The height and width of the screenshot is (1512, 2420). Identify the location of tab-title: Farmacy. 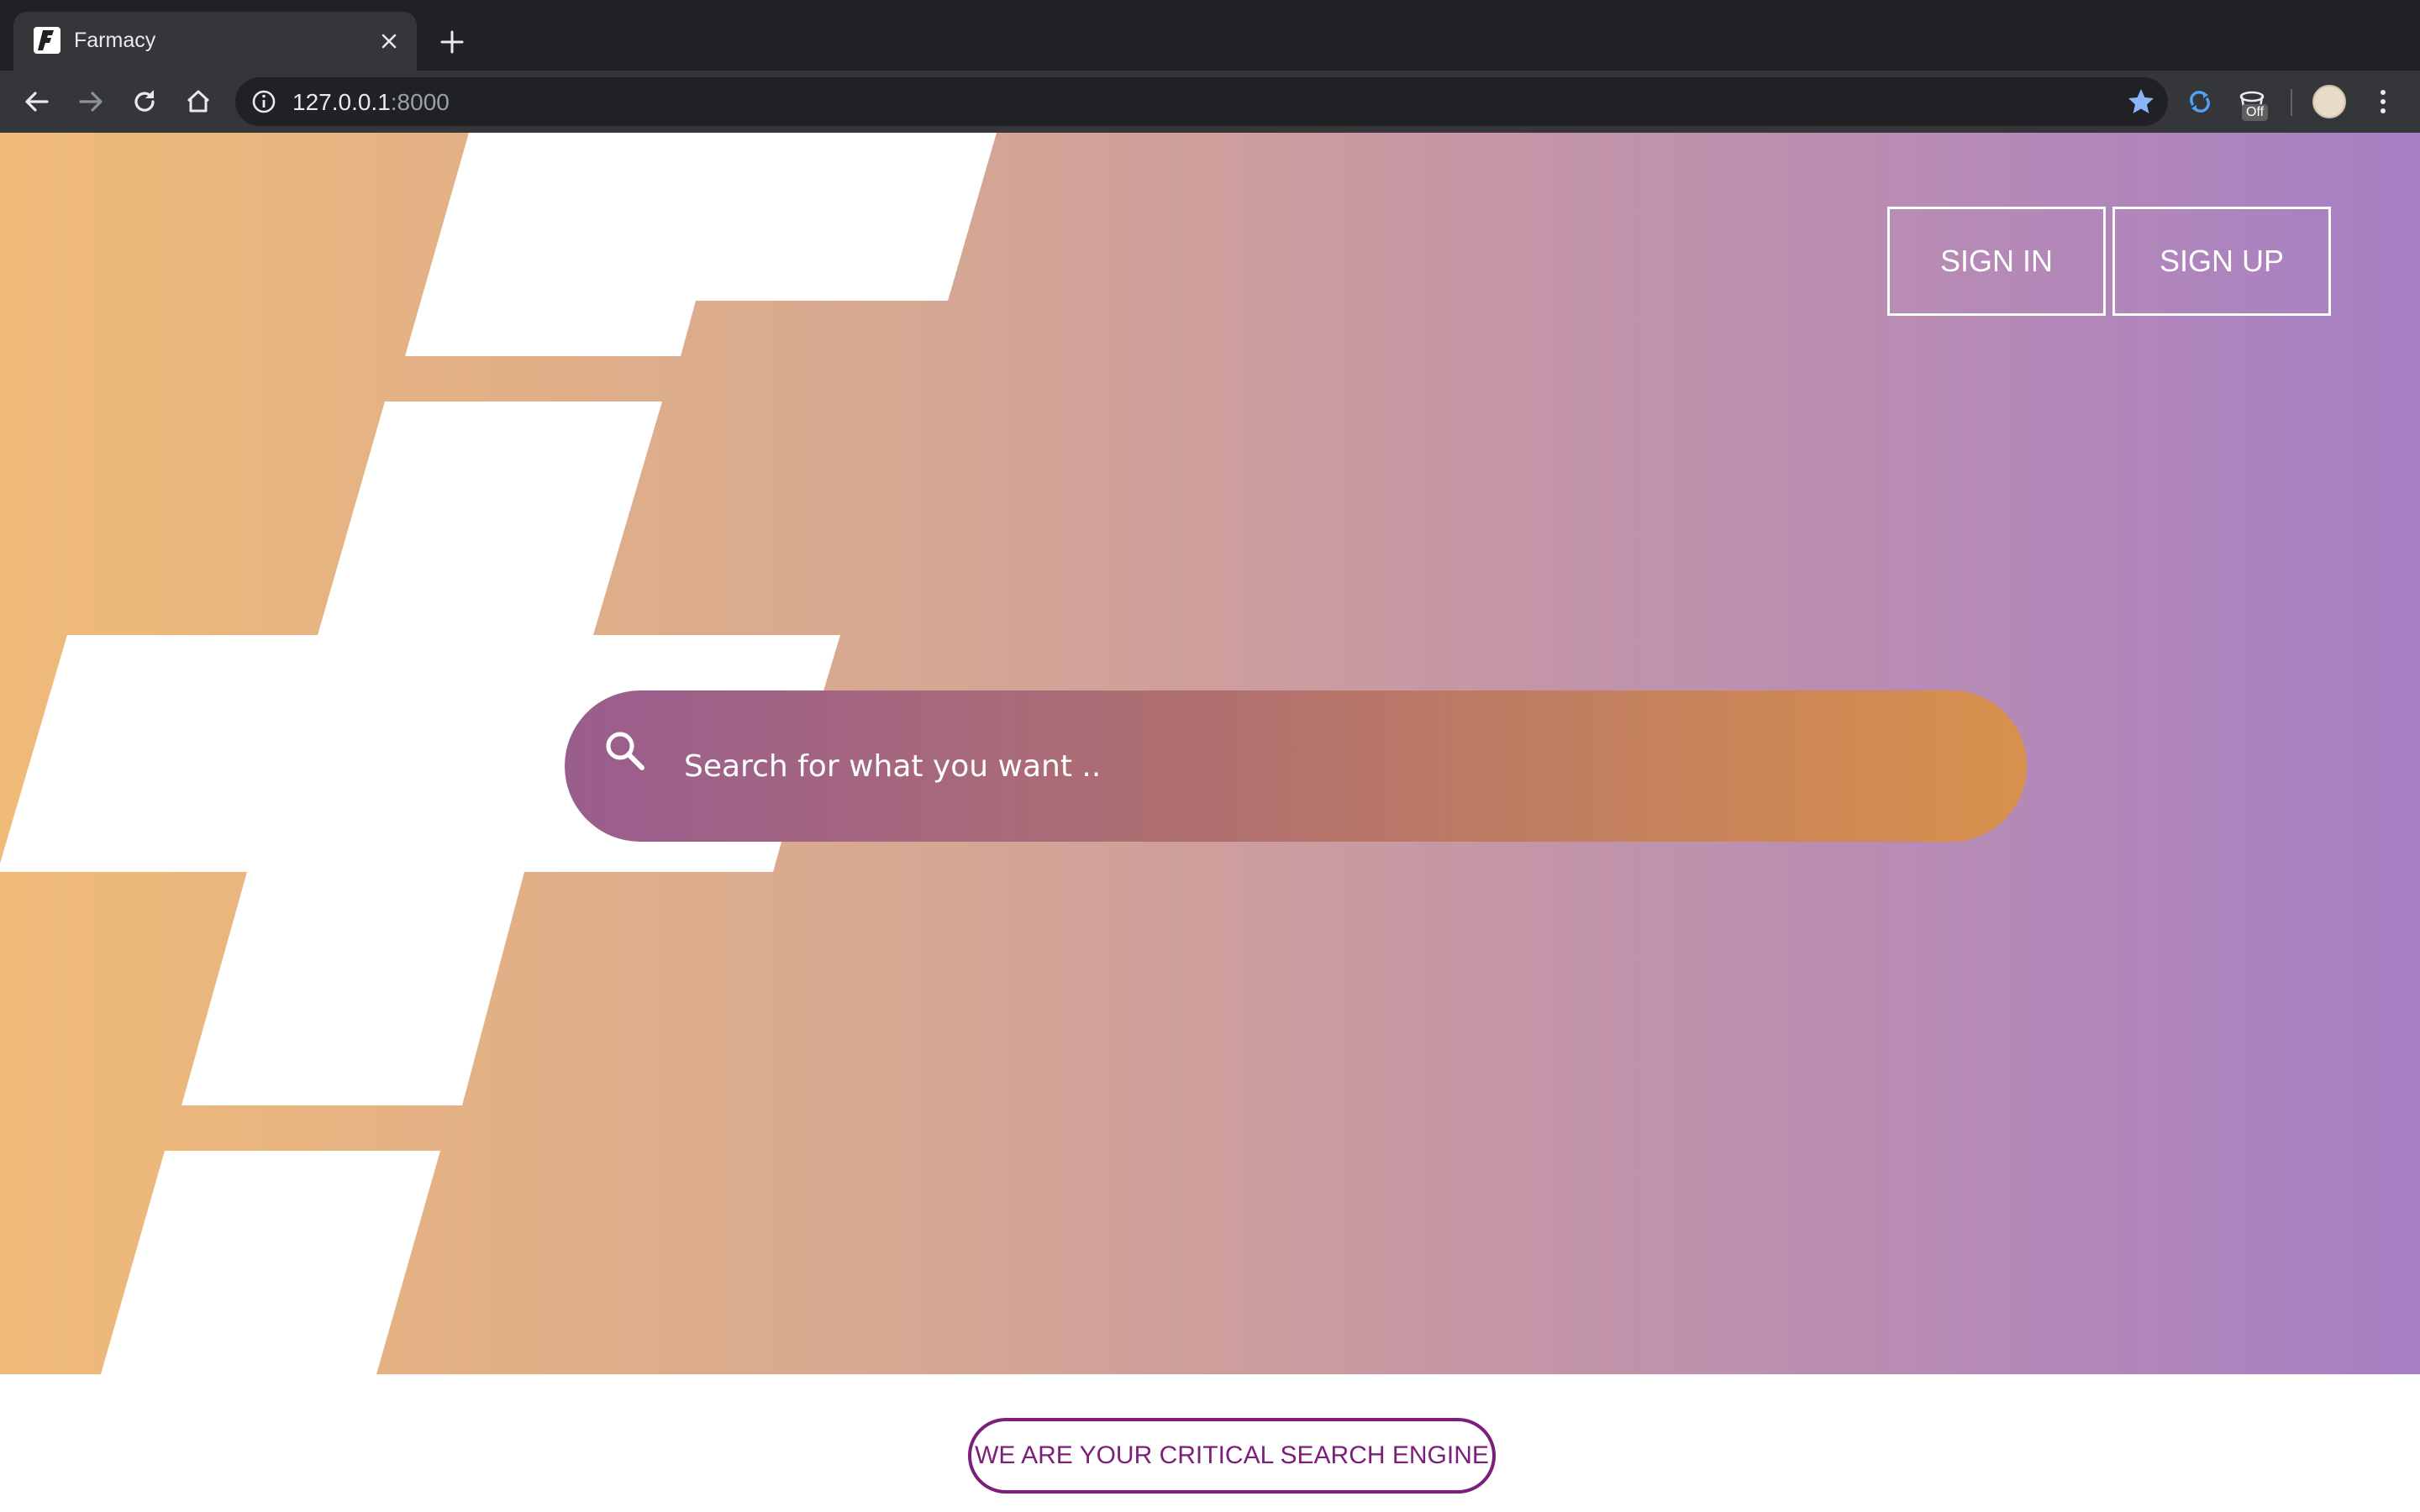
(115, 40).